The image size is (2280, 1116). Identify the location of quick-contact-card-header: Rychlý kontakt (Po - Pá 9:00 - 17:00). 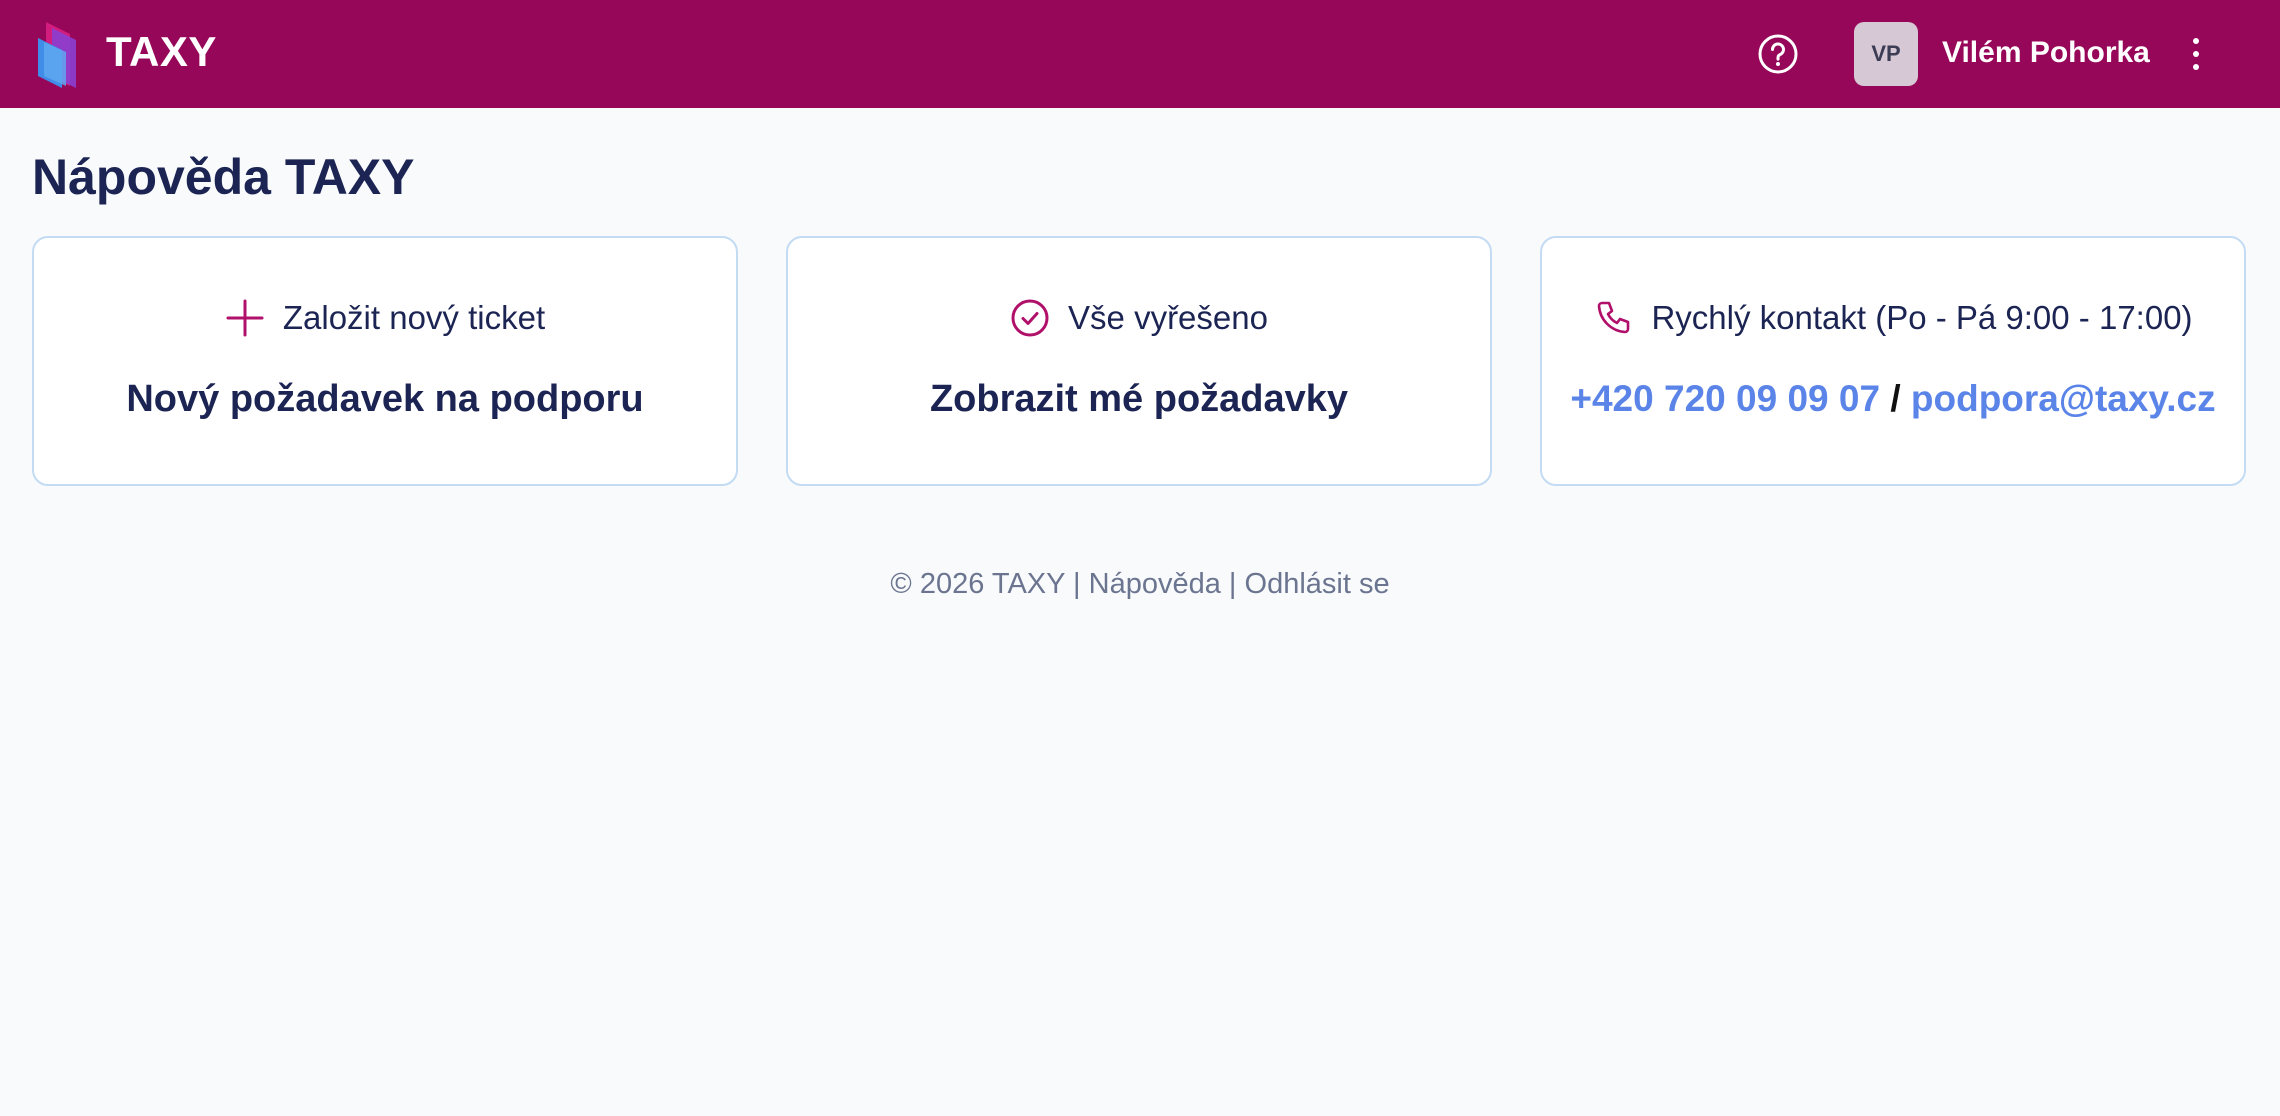
(1893, 318).